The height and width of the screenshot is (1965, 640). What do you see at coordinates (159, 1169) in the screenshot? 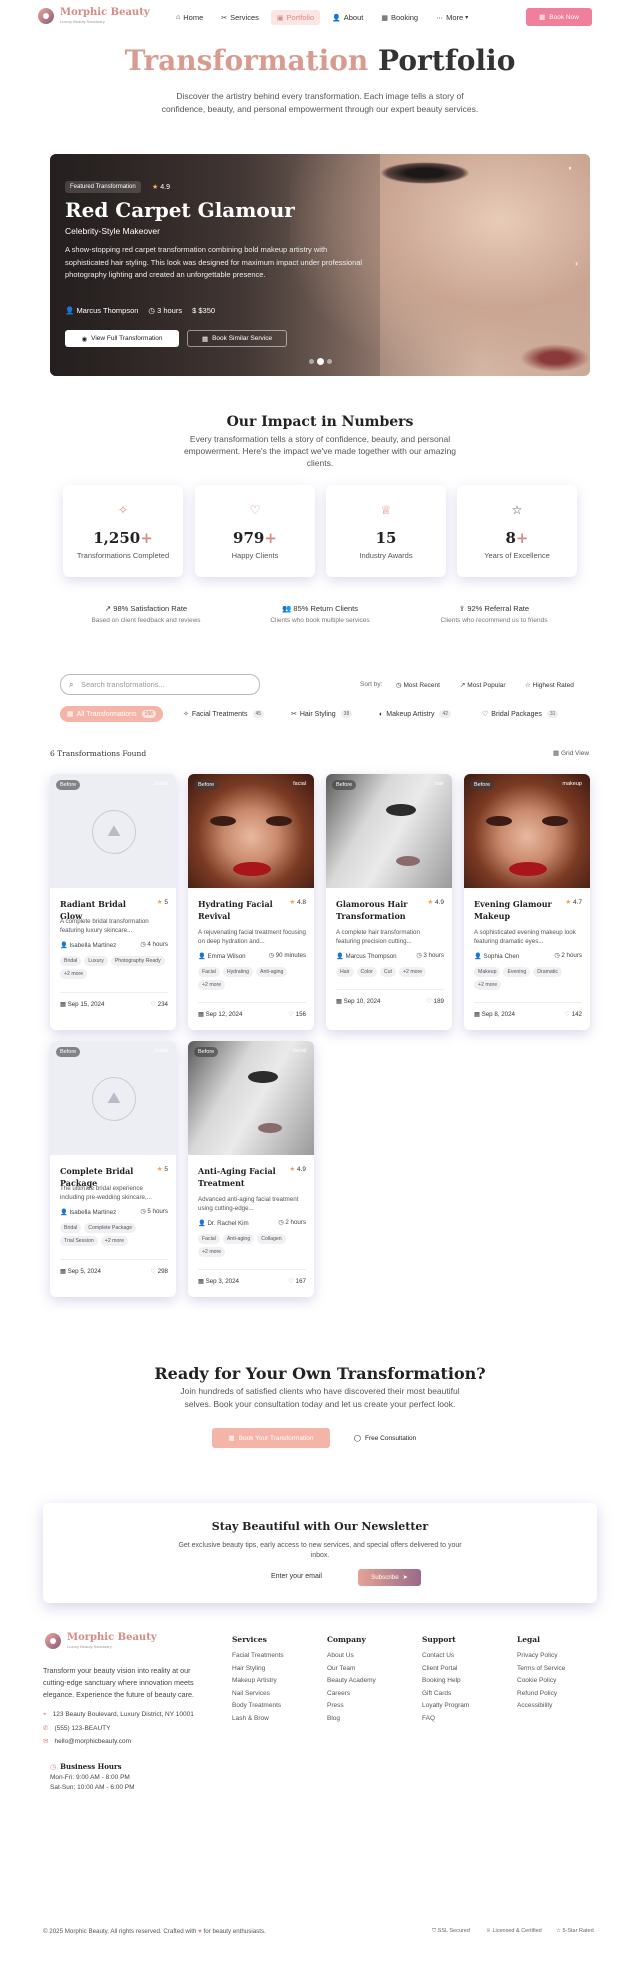
I see `star-icon: ★` at bounding box center [159, 1169].